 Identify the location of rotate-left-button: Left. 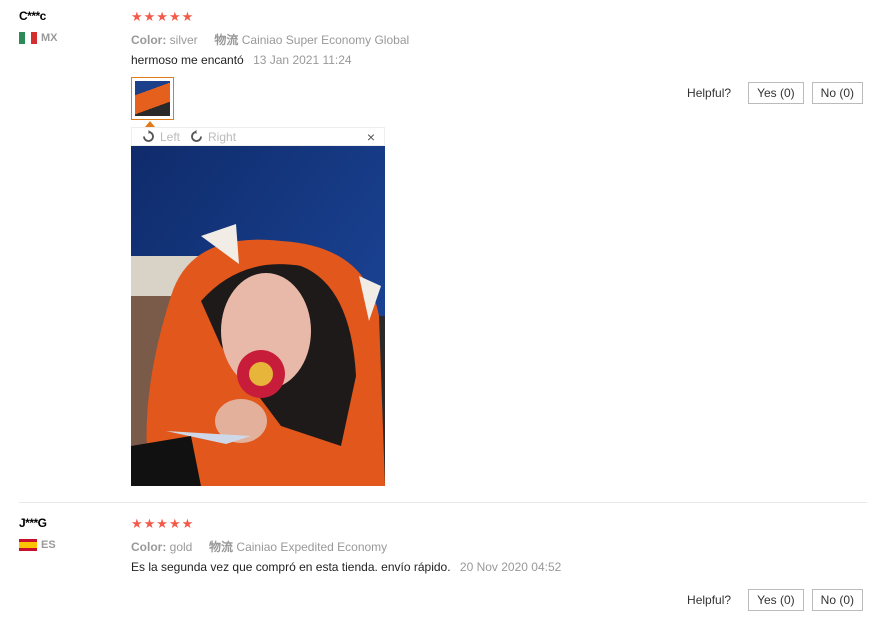
(160, 137).